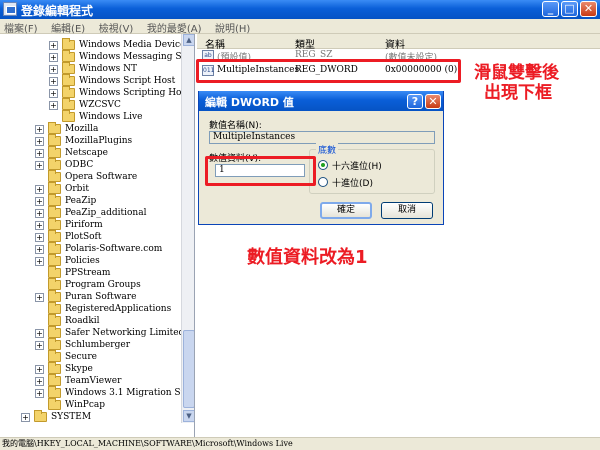 The width and height of the screenshot is (600, 450). I want to click on close-button: ✕, so click(588, 9).